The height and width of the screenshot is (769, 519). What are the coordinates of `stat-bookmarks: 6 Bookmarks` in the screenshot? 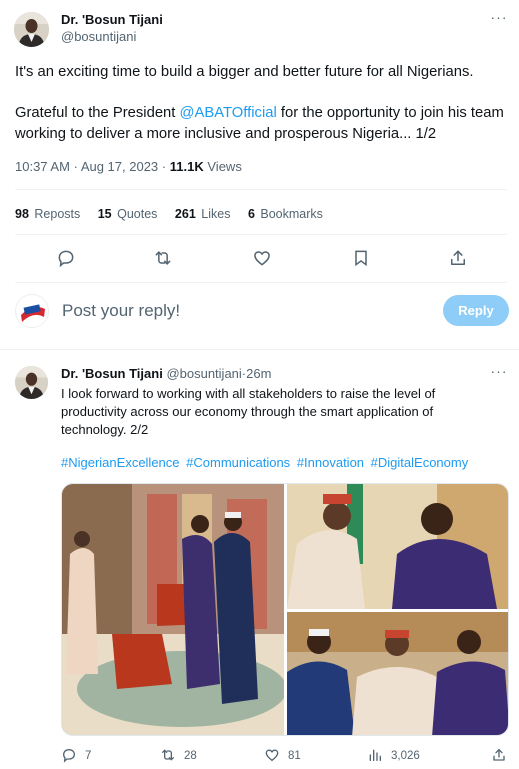 It's located at (285, 214).